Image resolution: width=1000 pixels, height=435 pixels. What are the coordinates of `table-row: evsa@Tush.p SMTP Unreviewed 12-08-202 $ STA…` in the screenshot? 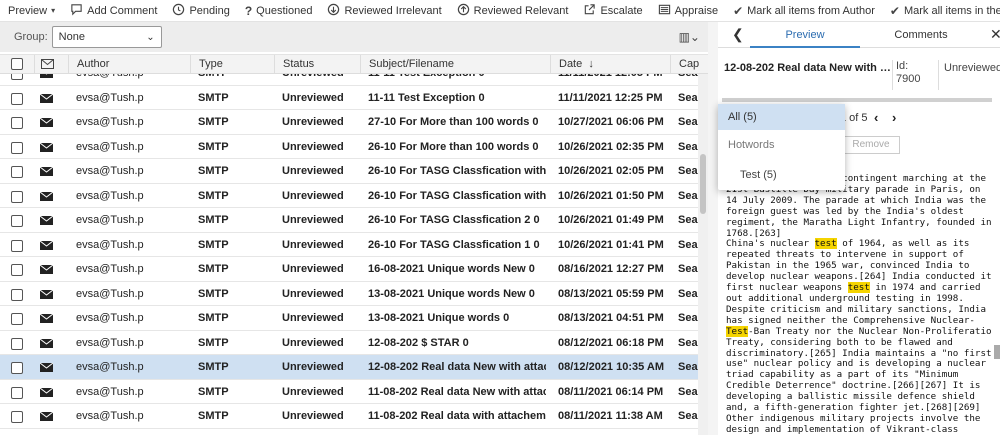 It's located at (349, 342).